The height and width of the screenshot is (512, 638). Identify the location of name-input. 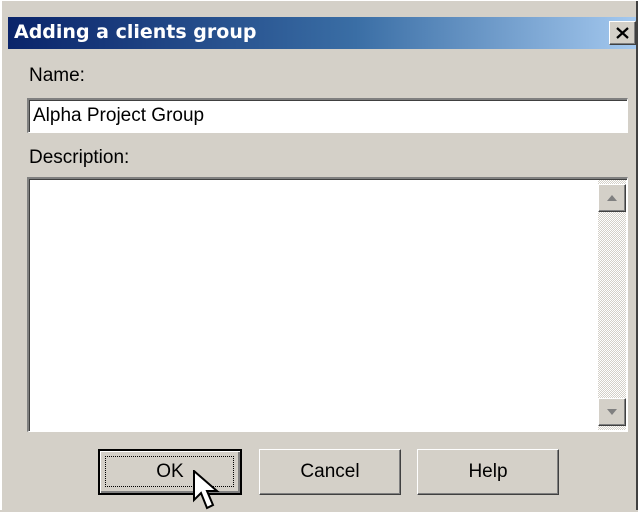
(327, 115).